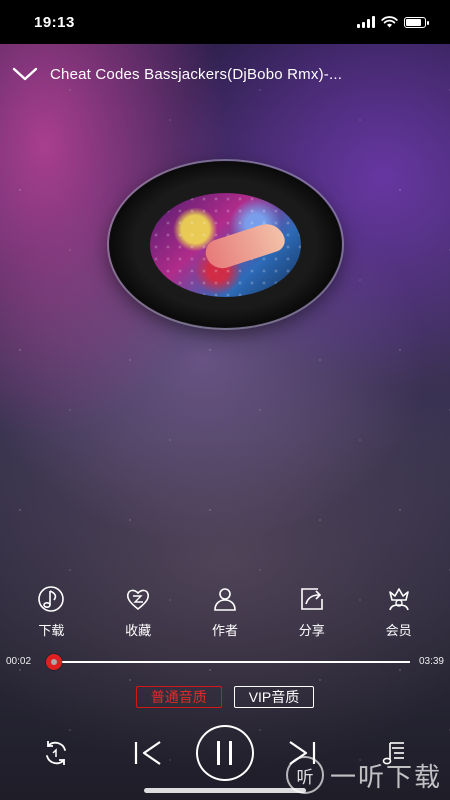 The image size is (450, 800). What do you see at coordinates (225, 699) in the screenshot?
I see `quality-selector: 普通音质 VIP音质` at bounding box center [225, 699].